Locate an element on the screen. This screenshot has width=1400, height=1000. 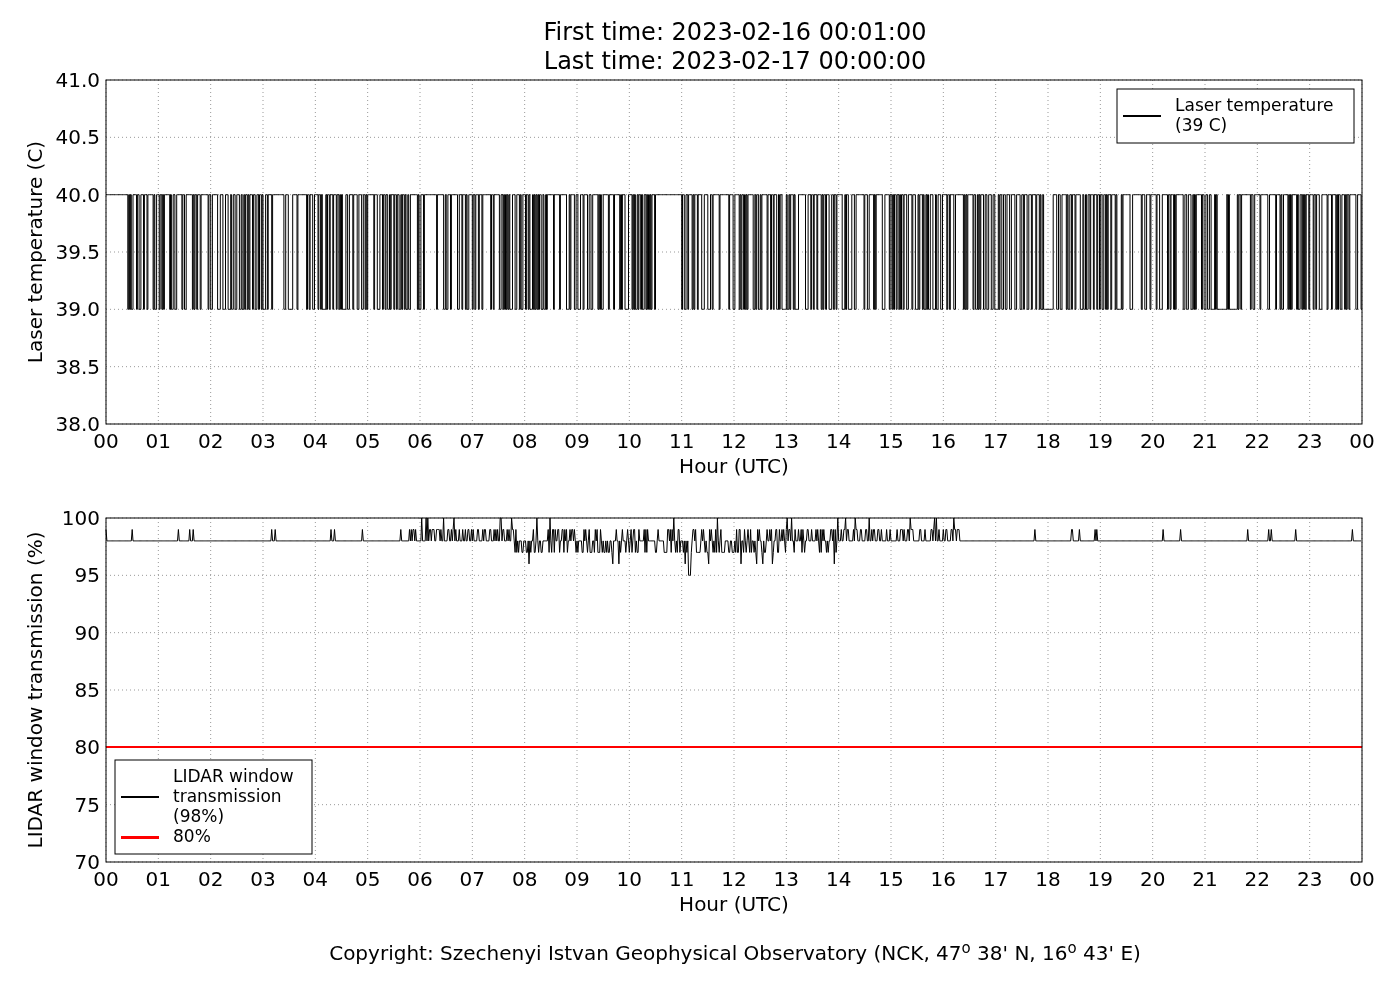
legend-label: Laser temperature (39 C) is located at coordinates (1254, 115).